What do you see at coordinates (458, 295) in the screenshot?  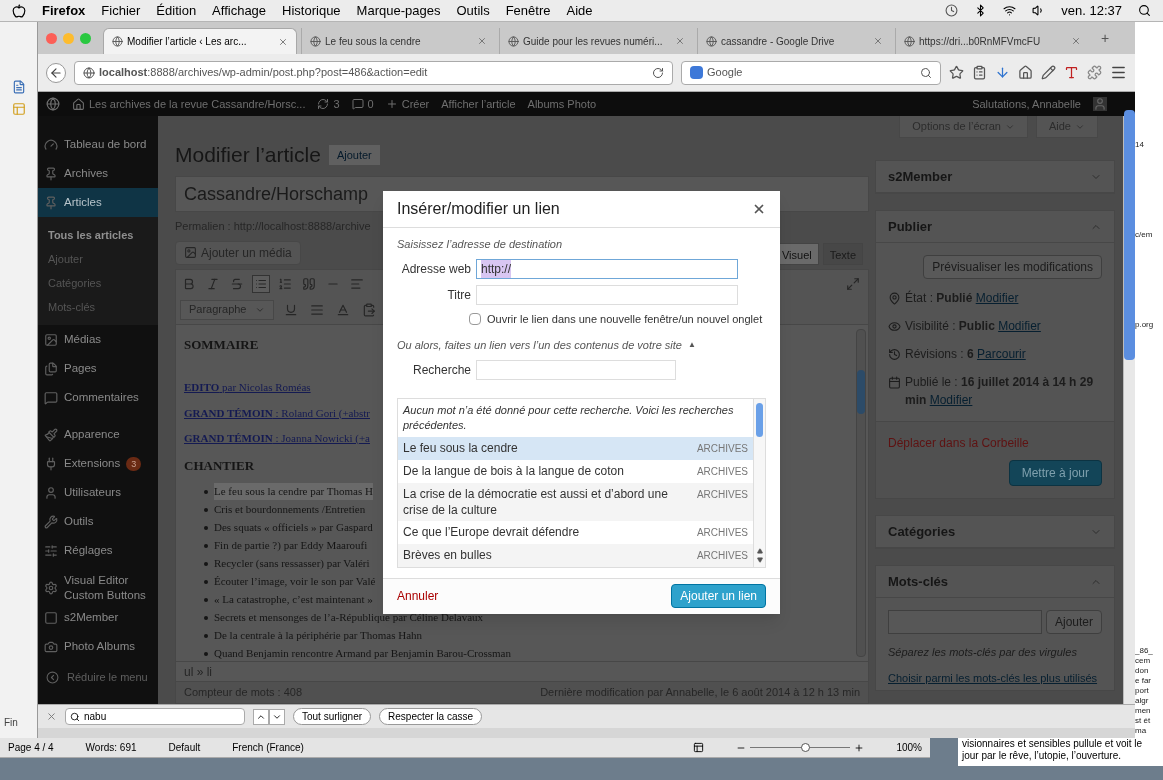 I see `field-label: Titre` at bounding box center [458, 295].